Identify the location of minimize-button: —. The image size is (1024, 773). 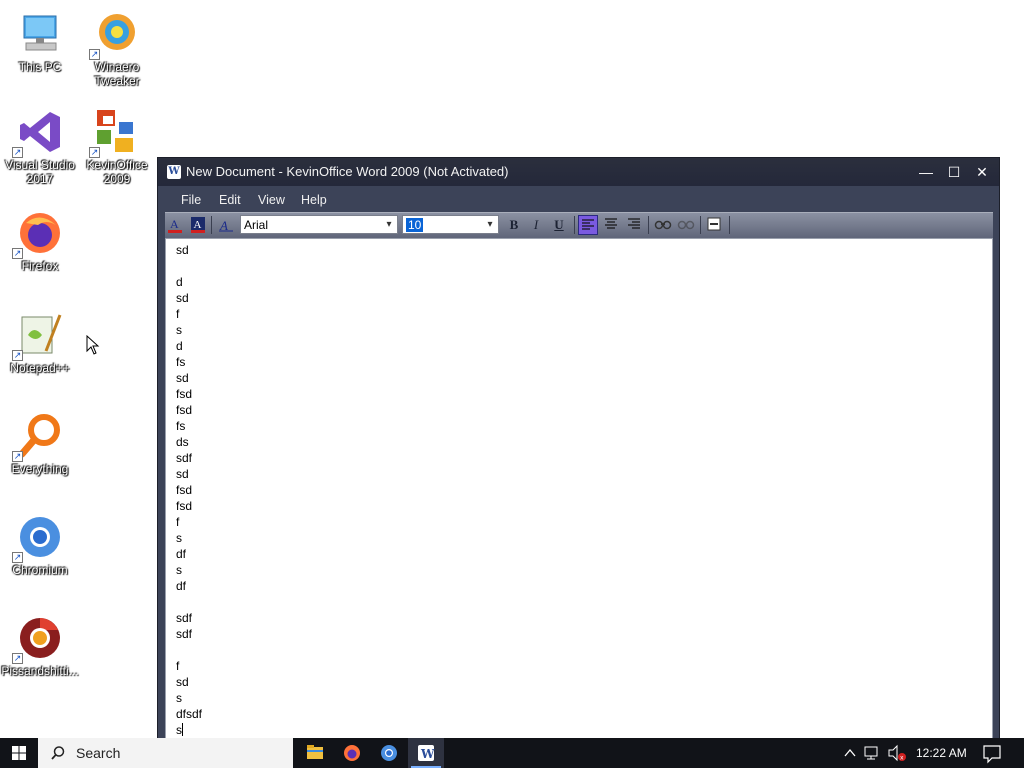
(926, 172).